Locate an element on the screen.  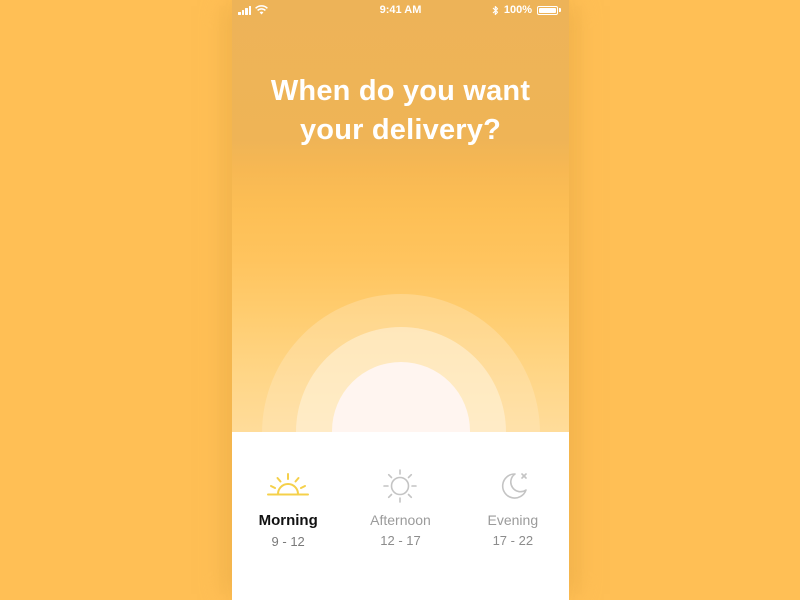
moon-icon is located at coordinates (514, 486).